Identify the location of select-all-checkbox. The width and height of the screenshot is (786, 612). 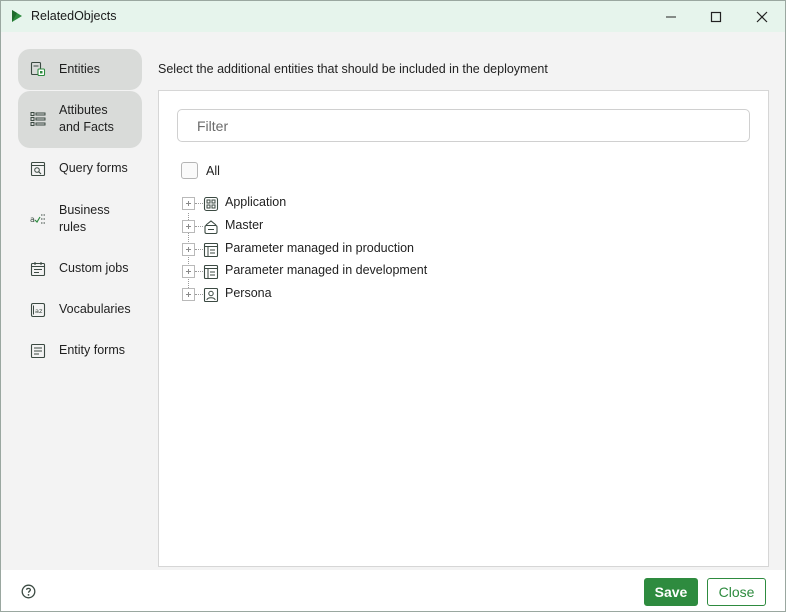
(189, 170).